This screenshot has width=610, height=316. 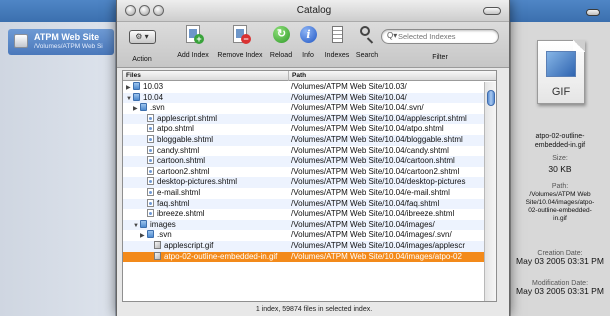 I want to click on search-icon: Q▾, so click(x=392, y=35).